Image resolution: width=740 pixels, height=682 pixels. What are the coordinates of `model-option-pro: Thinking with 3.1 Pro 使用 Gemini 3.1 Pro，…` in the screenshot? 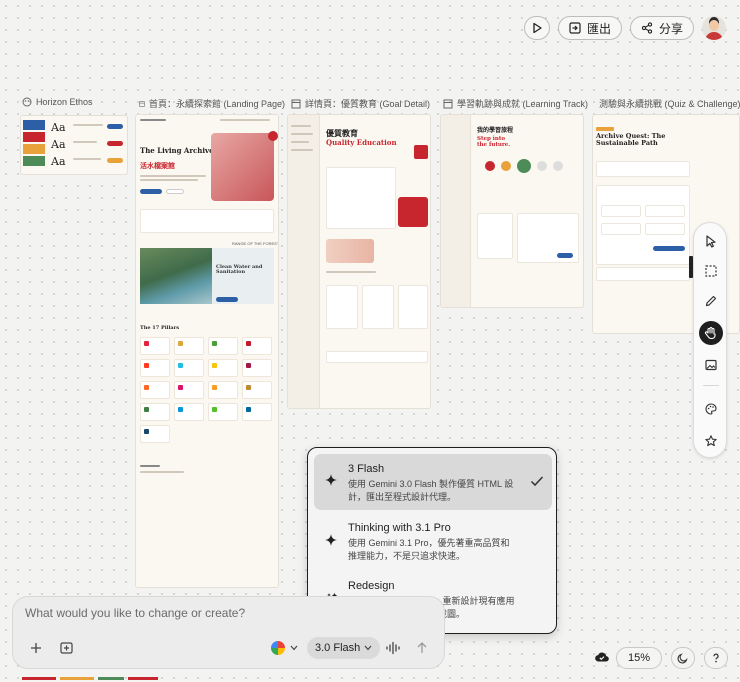 It's located at (433, 540).